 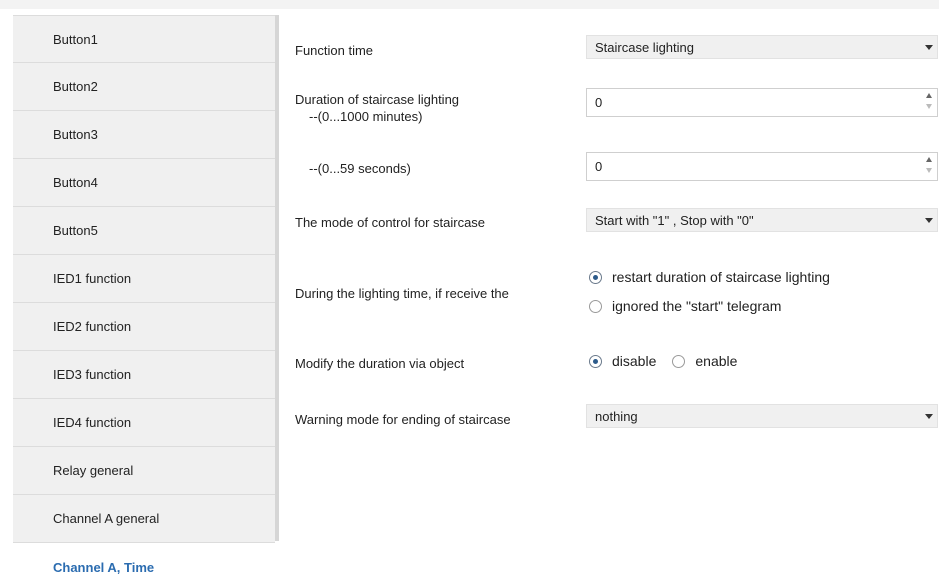 I want to click on warning-mode-label: Warning mode for ending of staircase, so click(x=403, y=419).